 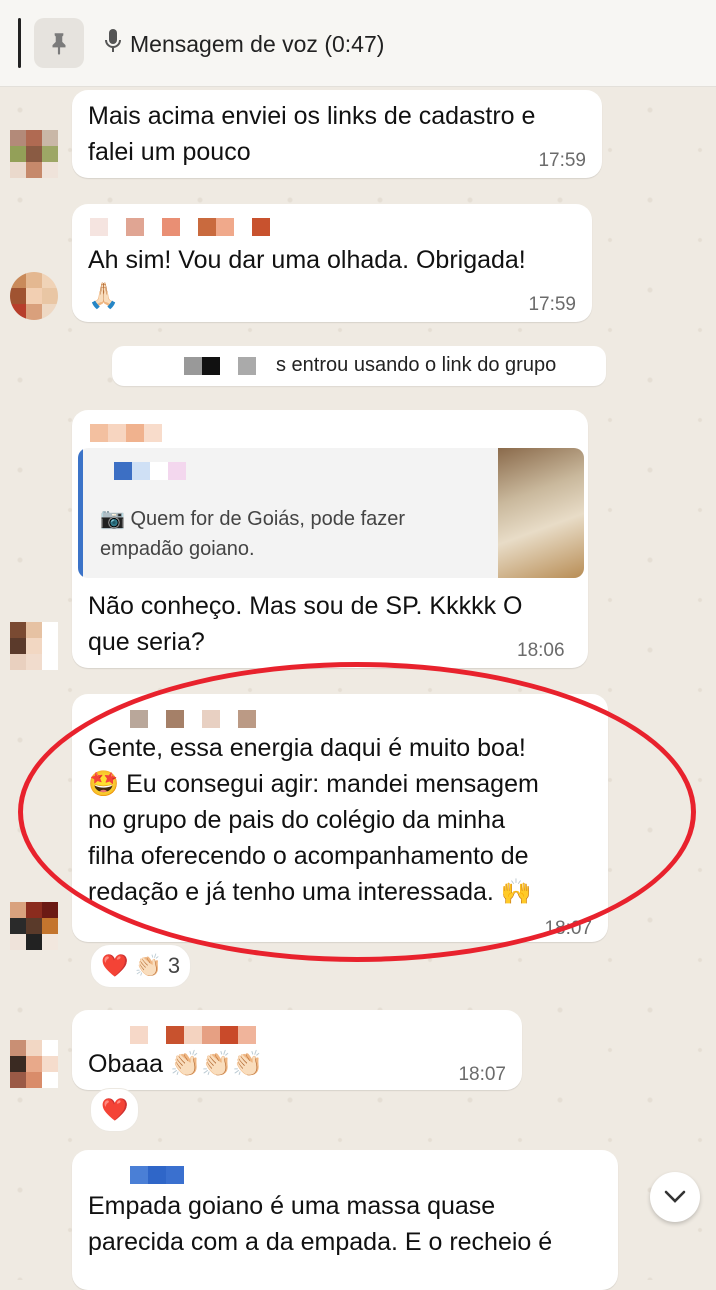 What do you see at coordinates (80, 513) in the screenshot?
I see `quote-bar` at bounding box center [80, 513].